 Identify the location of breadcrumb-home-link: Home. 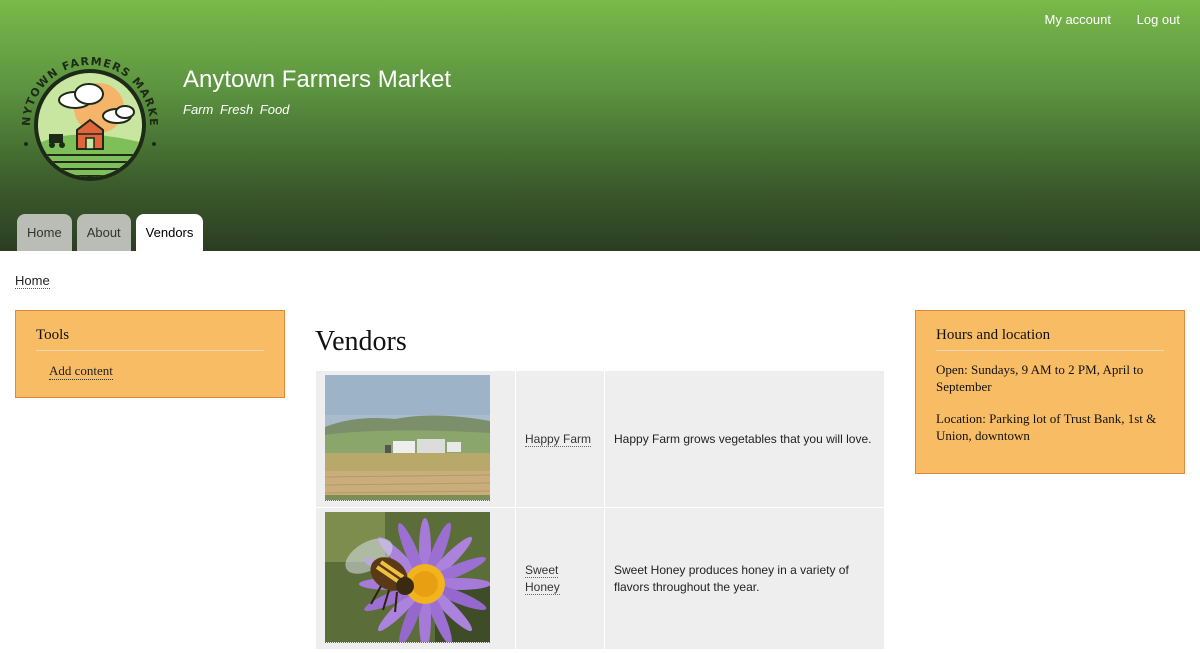
(32, 281).